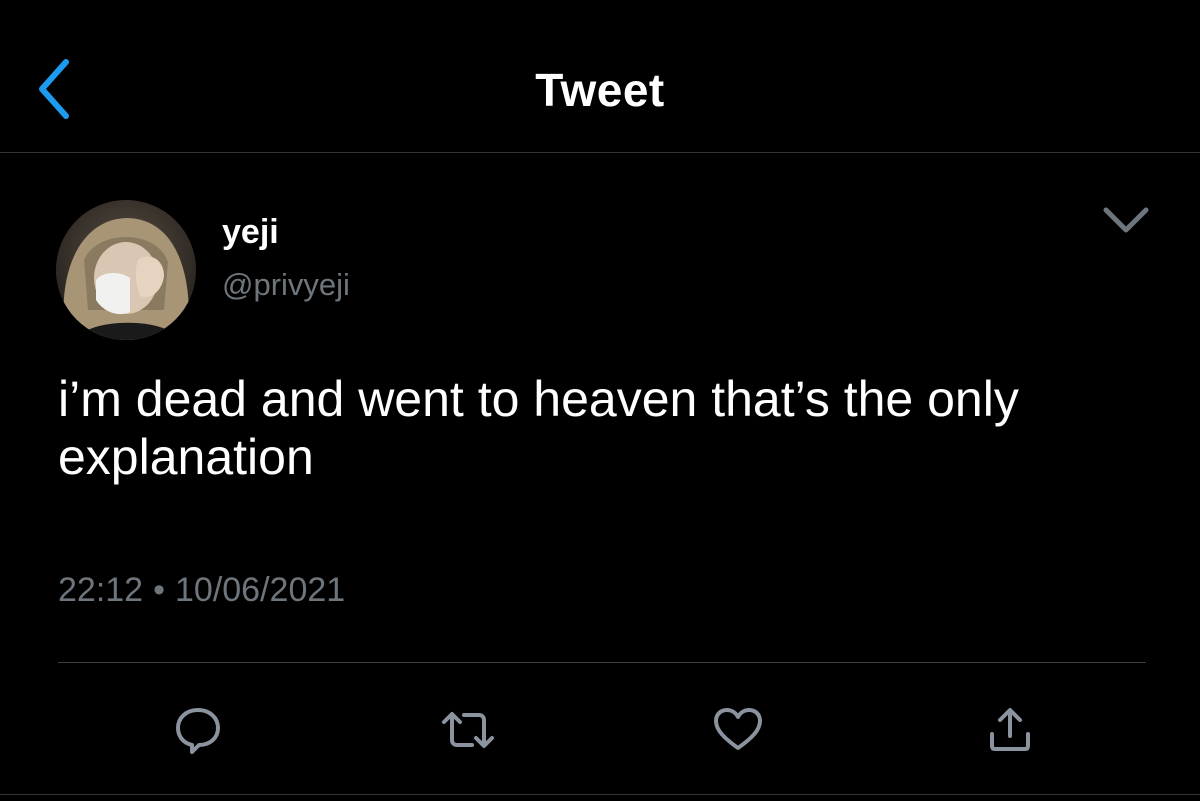 This screenshot has height=801, width=1200. I want to click on more-options-button, so click(1126, 222).